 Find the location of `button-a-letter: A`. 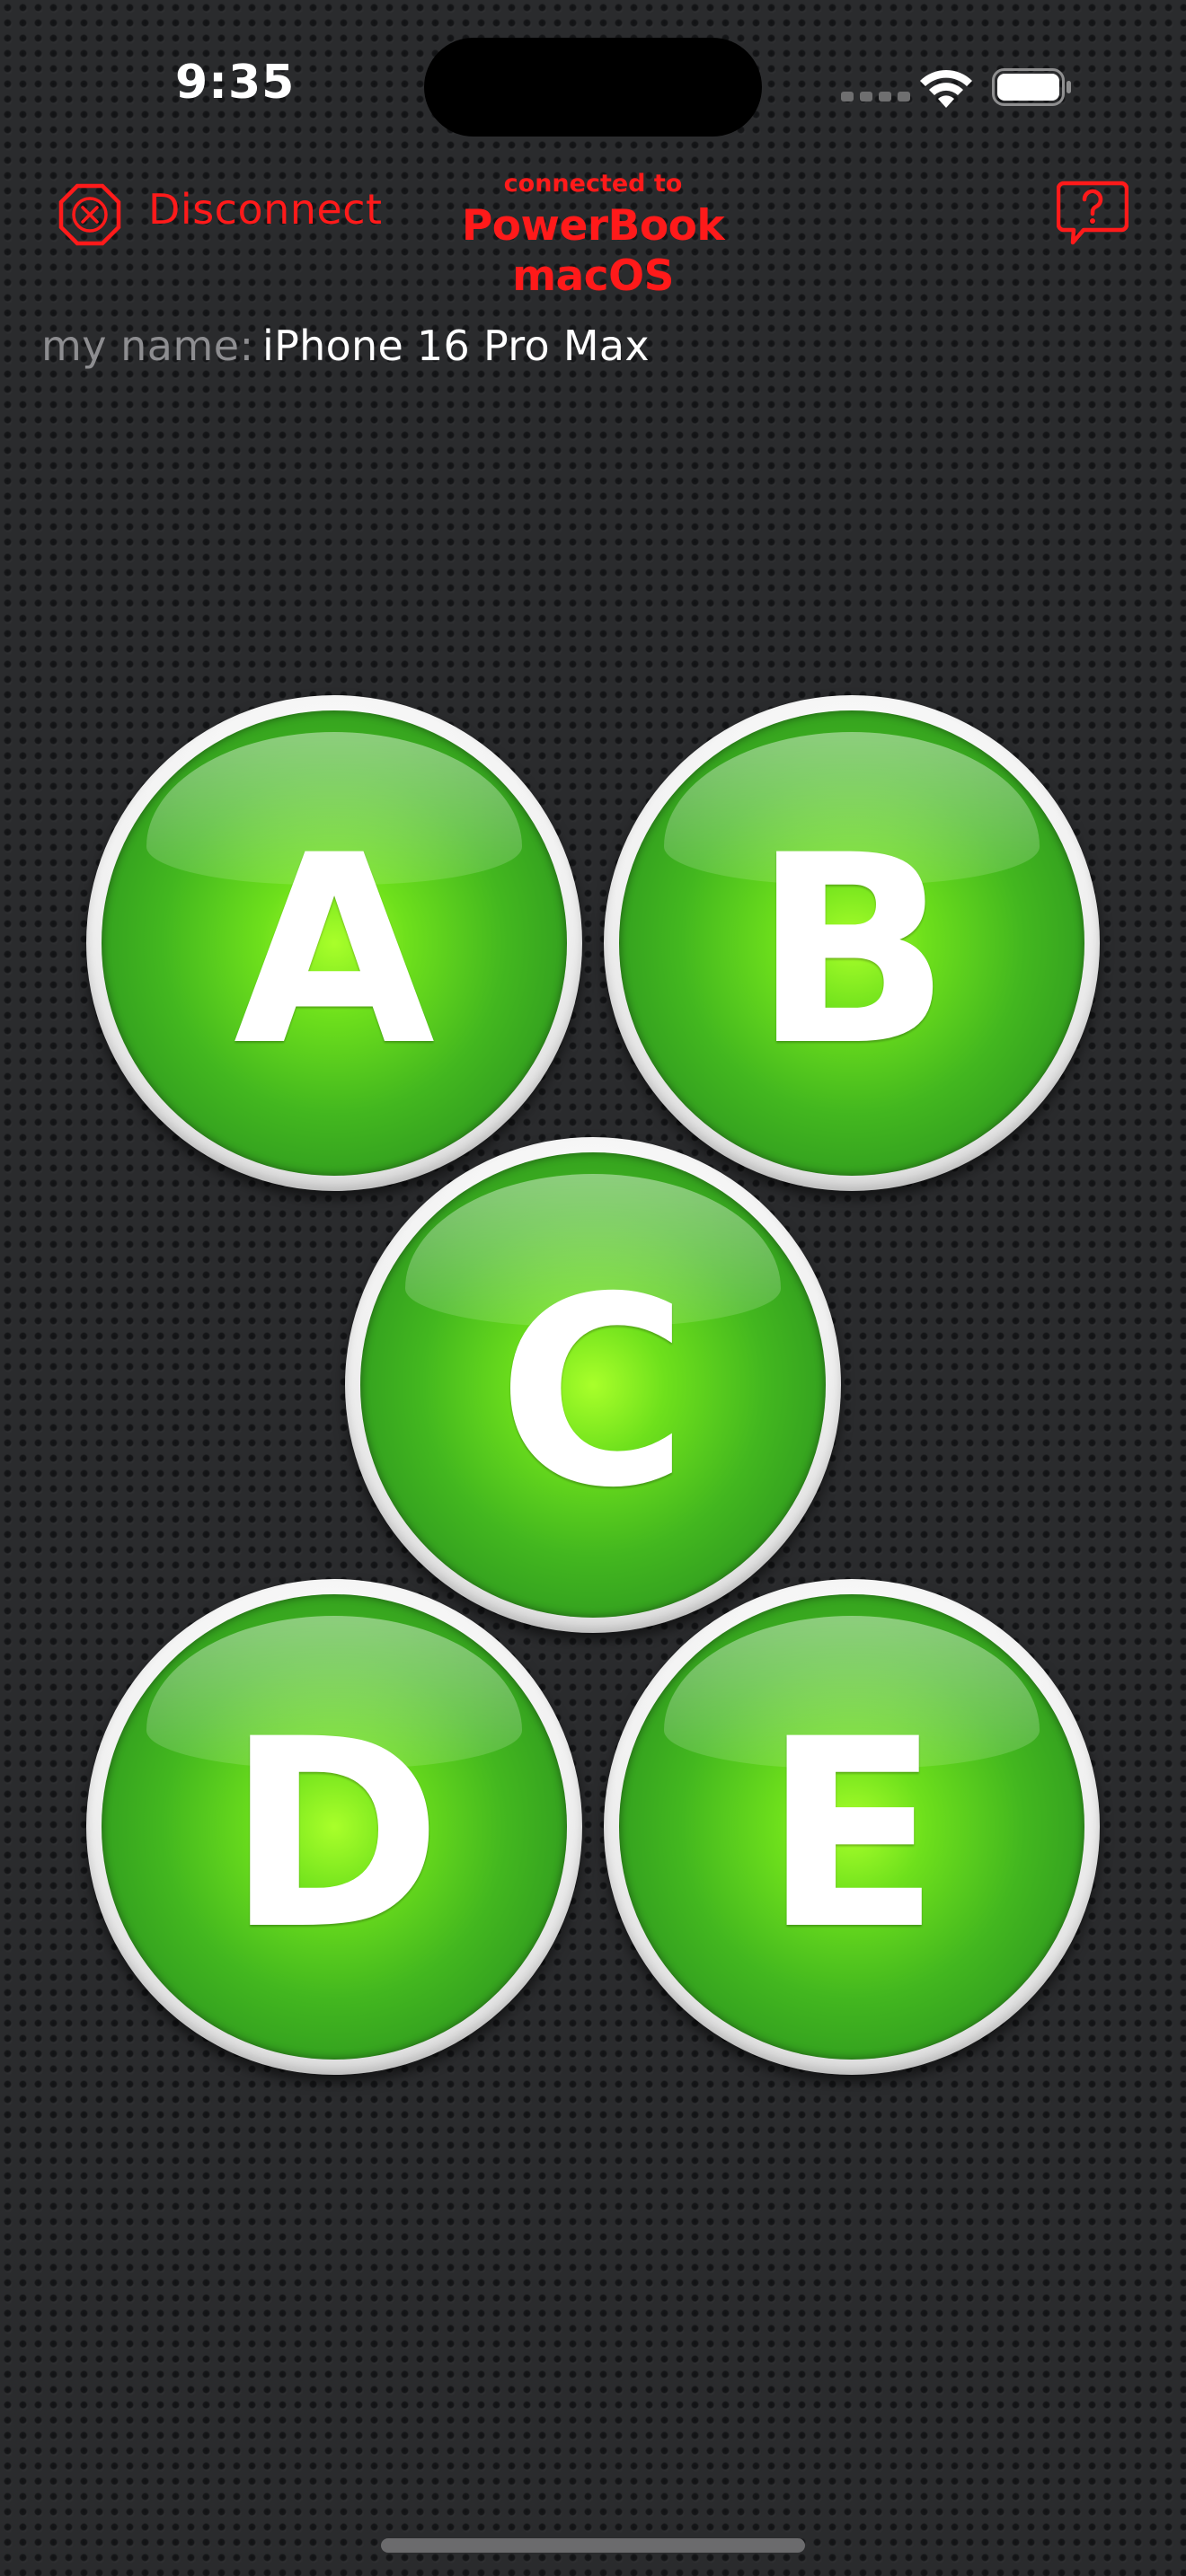

button-a-letter: A is located at coordinates (334, 951).